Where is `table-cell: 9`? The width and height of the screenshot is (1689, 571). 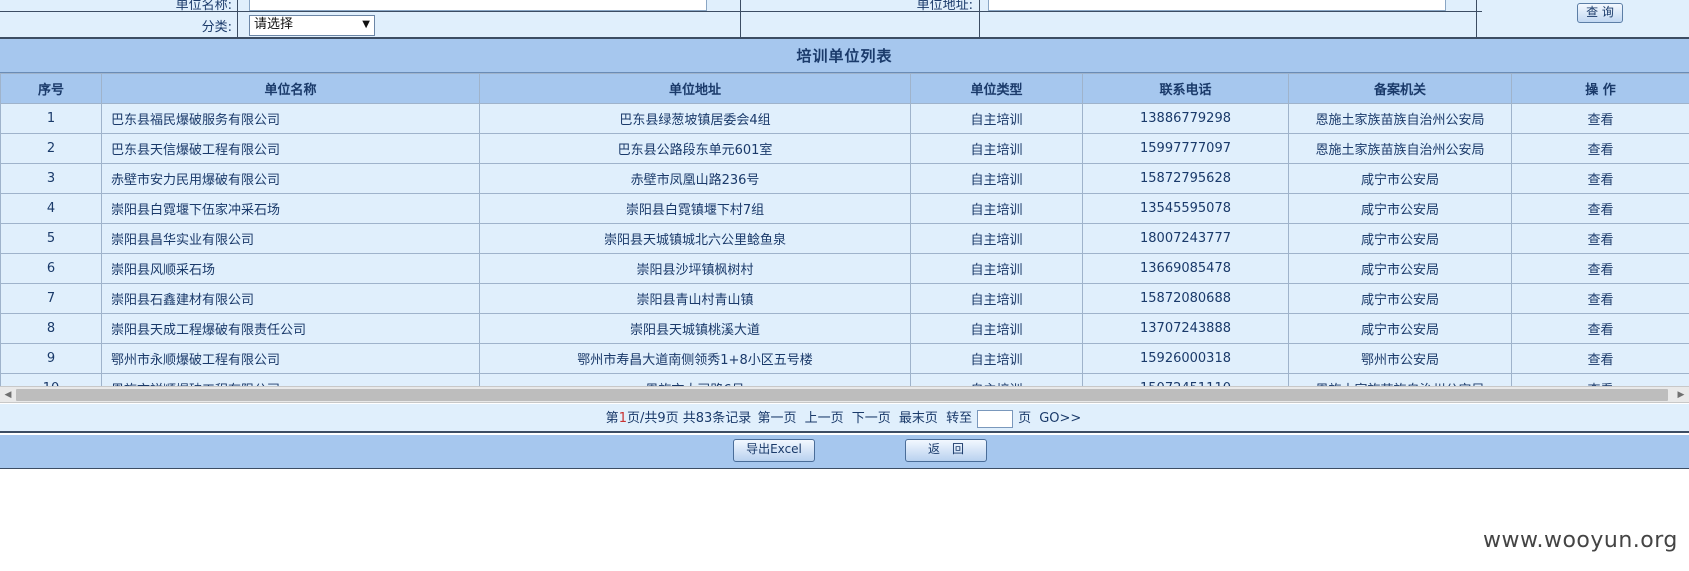 table-cell: 9 is located at coordinates (51, 358).